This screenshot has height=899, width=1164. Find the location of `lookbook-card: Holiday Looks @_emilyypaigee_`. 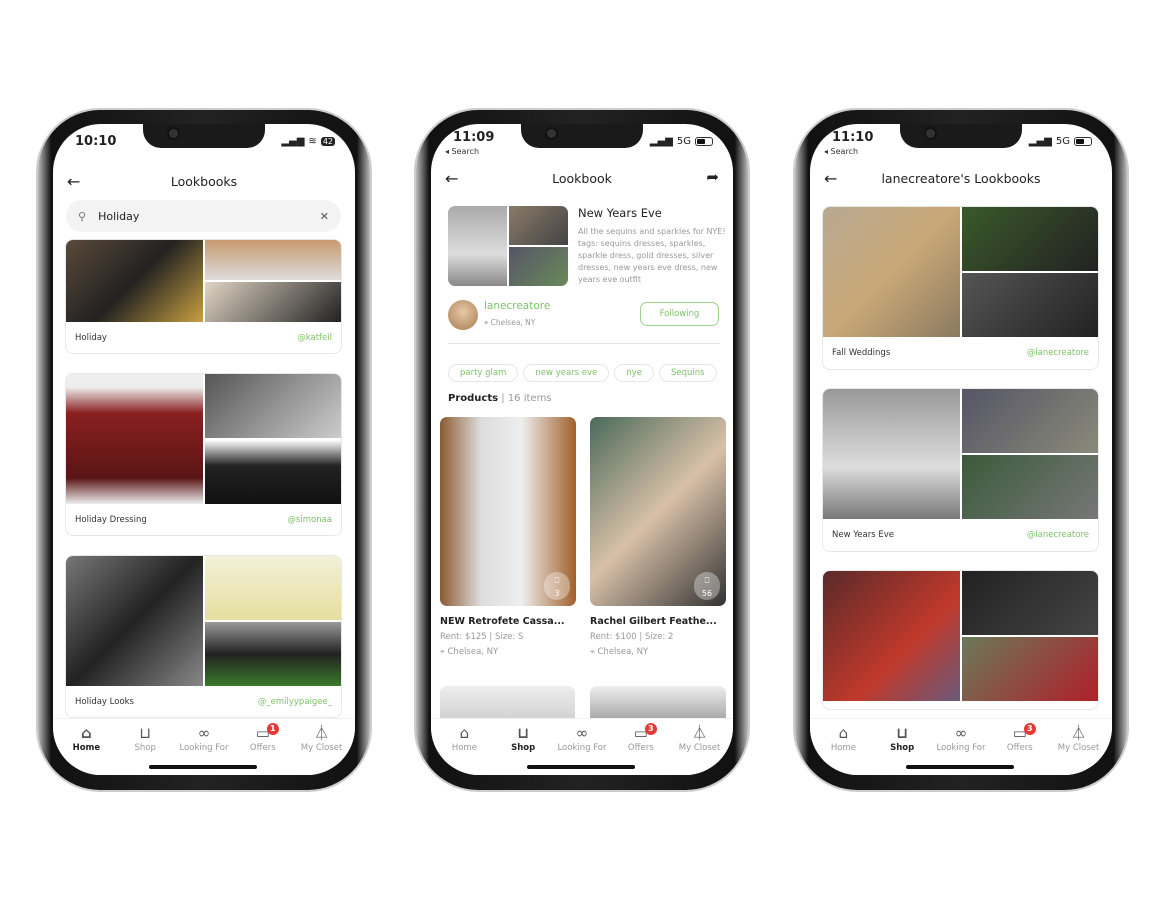

lookbook-card: Holiday Looks @_emilyypaigee_ is located at coordinates (203, 636).